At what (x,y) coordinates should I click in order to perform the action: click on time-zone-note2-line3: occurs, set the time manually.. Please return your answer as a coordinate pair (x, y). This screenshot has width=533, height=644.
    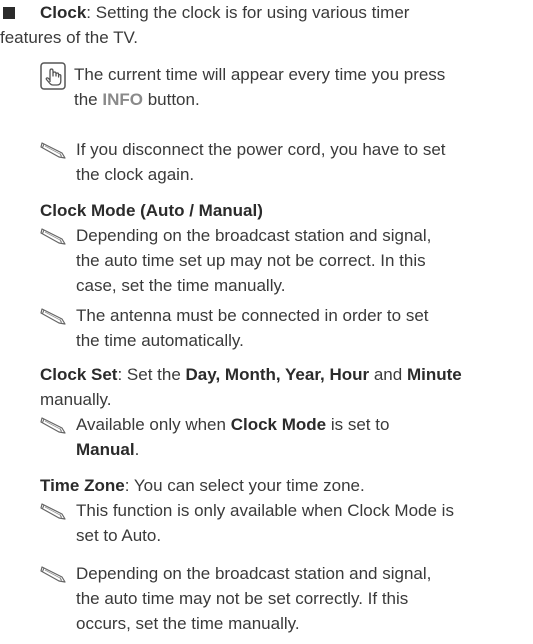
    Looking at the image, I should click on (188, 623).